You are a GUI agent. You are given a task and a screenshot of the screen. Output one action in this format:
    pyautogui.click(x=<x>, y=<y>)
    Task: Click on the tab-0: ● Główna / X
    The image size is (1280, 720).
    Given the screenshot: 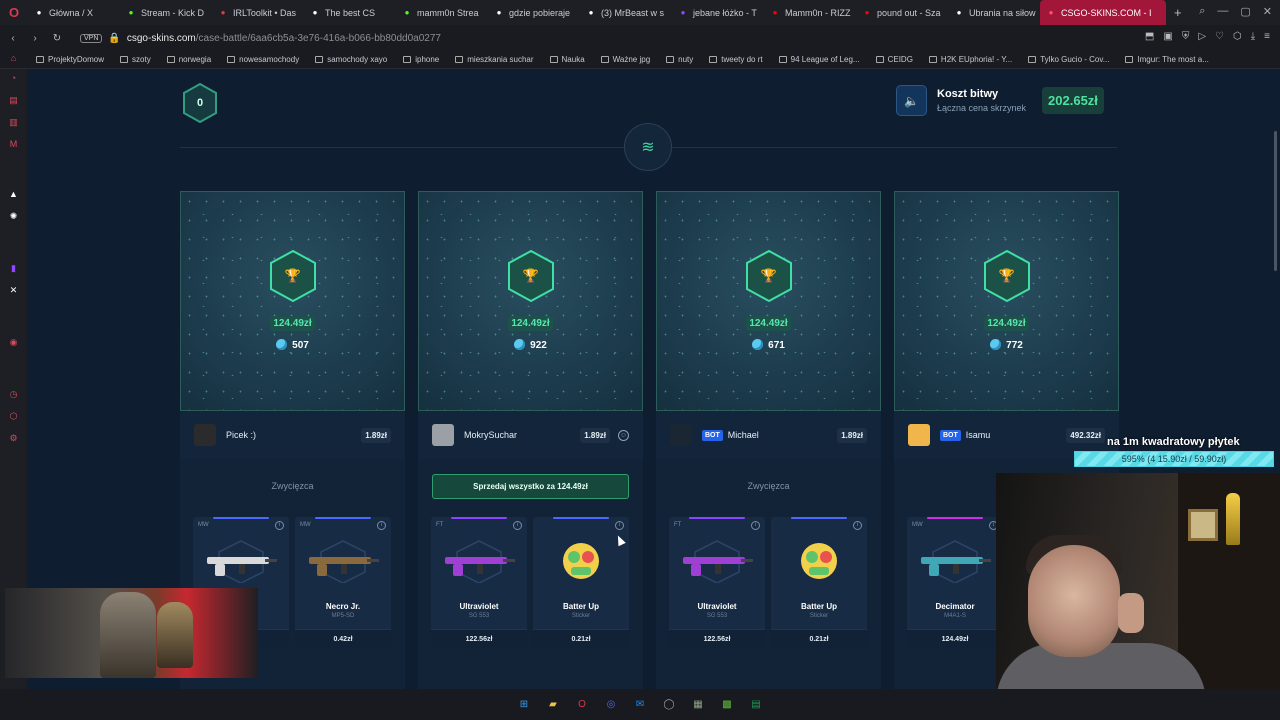 What is the action you would take?
    pyautogui.click(x=74, y=12)
    